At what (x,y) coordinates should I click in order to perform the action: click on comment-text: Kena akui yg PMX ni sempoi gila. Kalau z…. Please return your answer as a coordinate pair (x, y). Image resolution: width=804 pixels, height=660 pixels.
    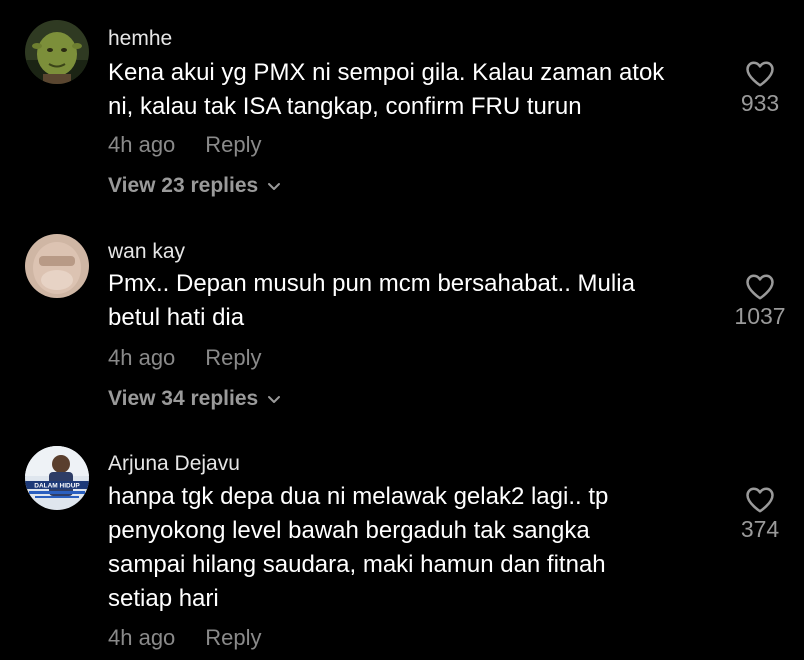
    Looking at the image, I should click on (415, 90).